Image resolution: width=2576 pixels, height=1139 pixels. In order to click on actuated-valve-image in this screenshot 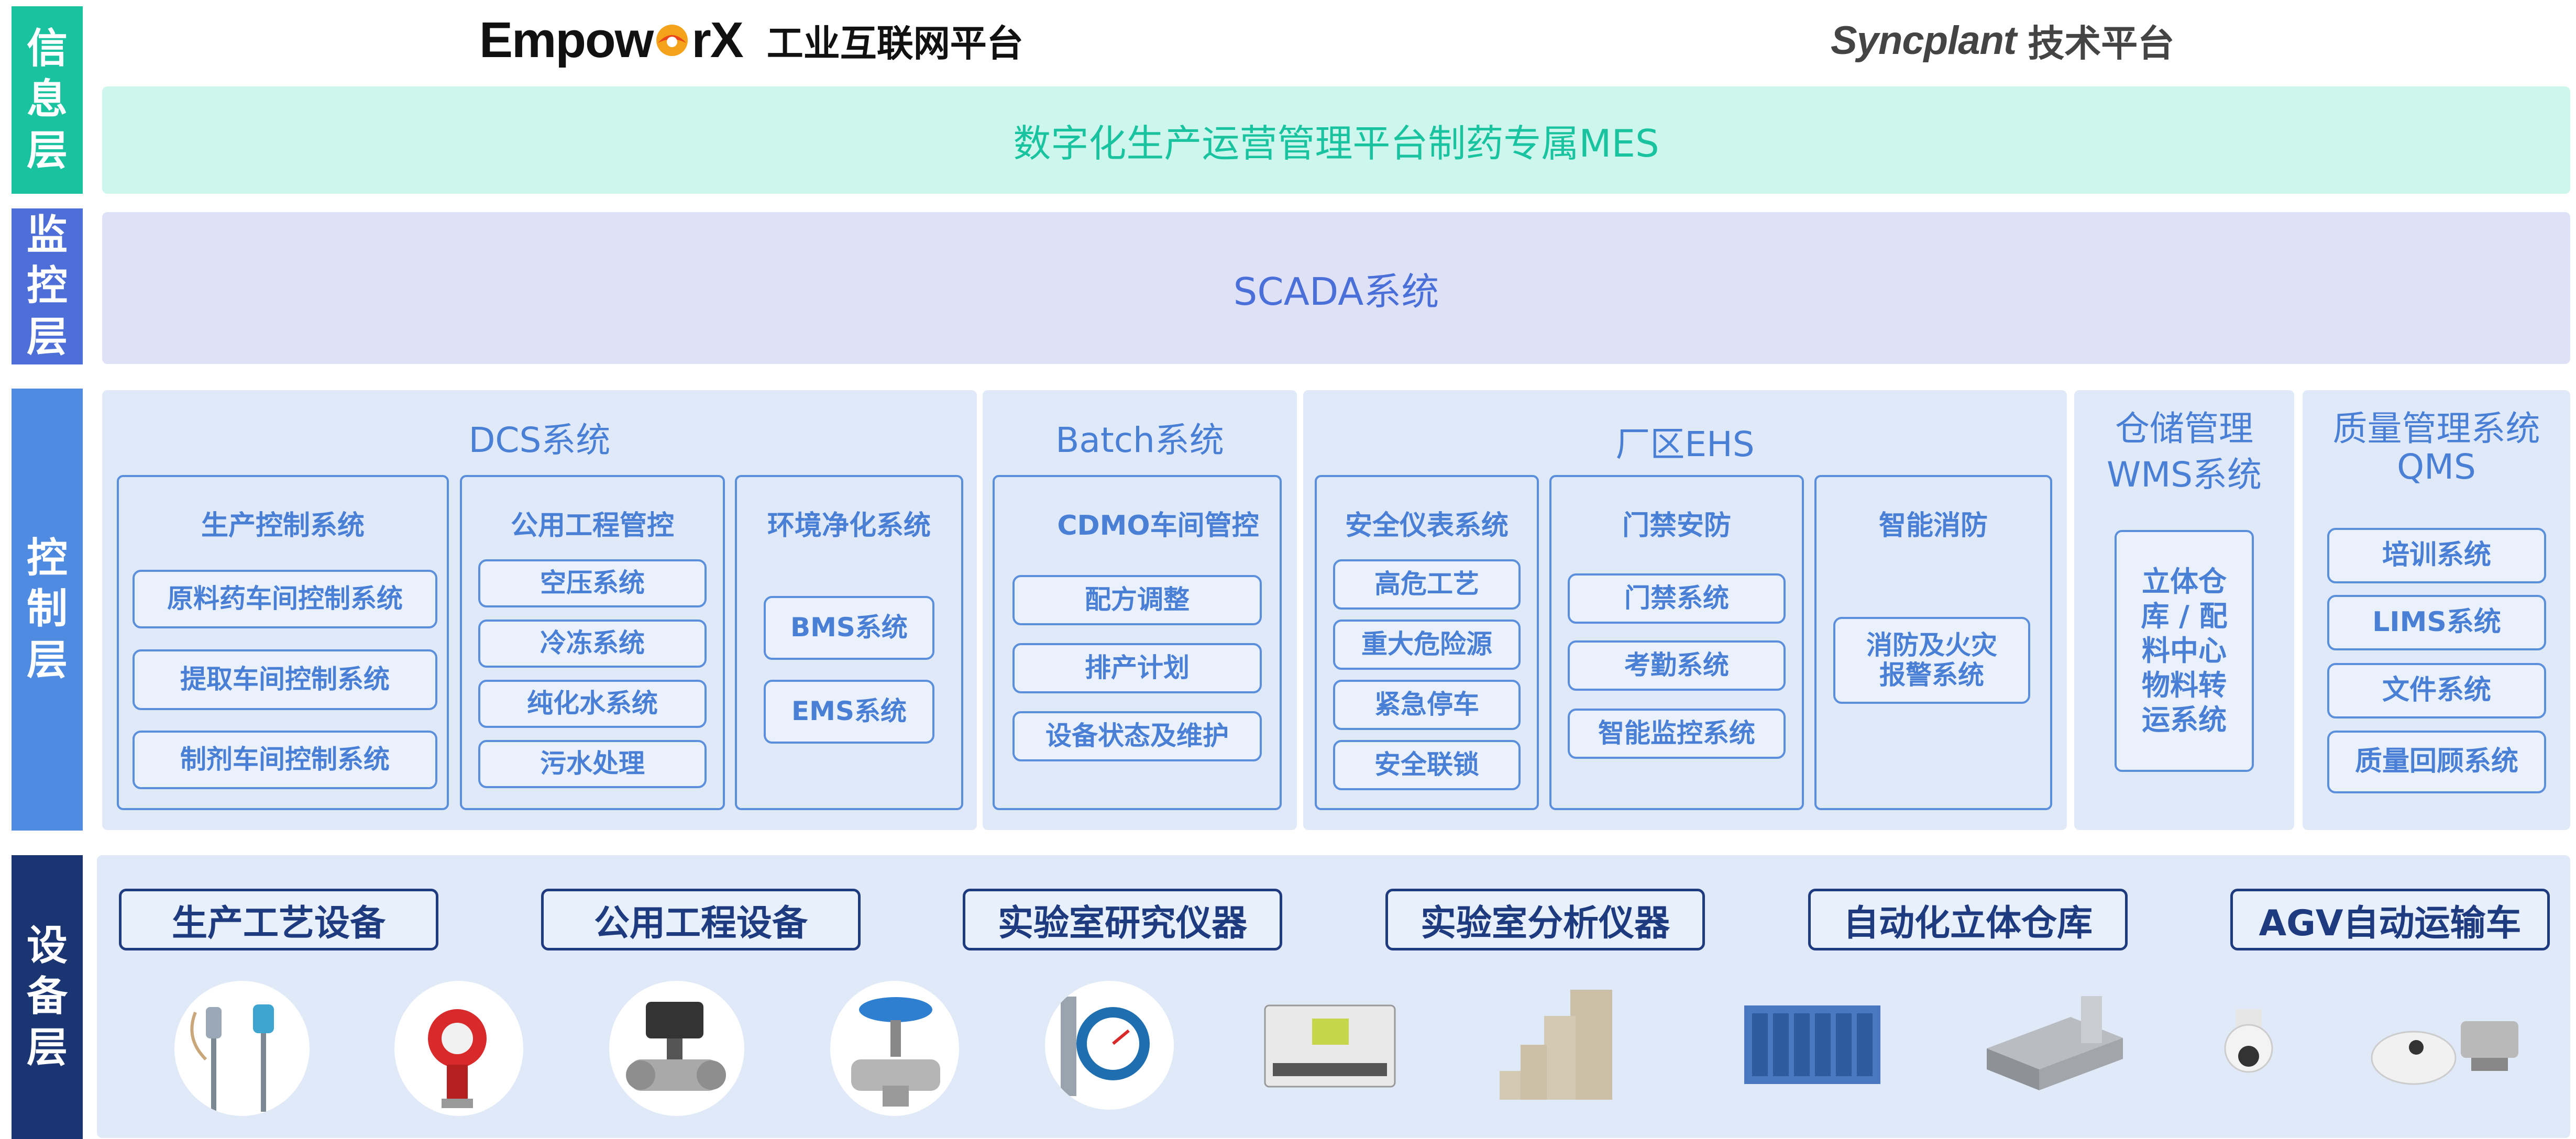, I will do `click(676, 1048)`.